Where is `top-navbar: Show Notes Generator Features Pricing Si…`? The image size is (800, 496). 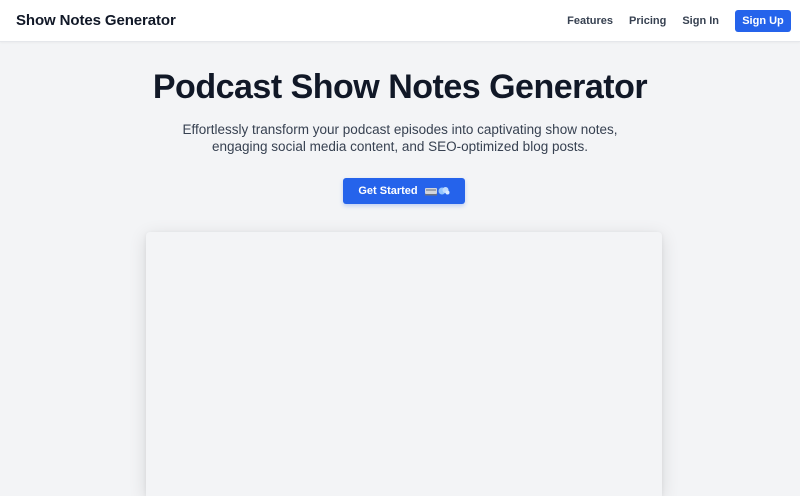
top-navbar: Show Notes Generator Features Pricing Si… is located at coordinates (400, 21).